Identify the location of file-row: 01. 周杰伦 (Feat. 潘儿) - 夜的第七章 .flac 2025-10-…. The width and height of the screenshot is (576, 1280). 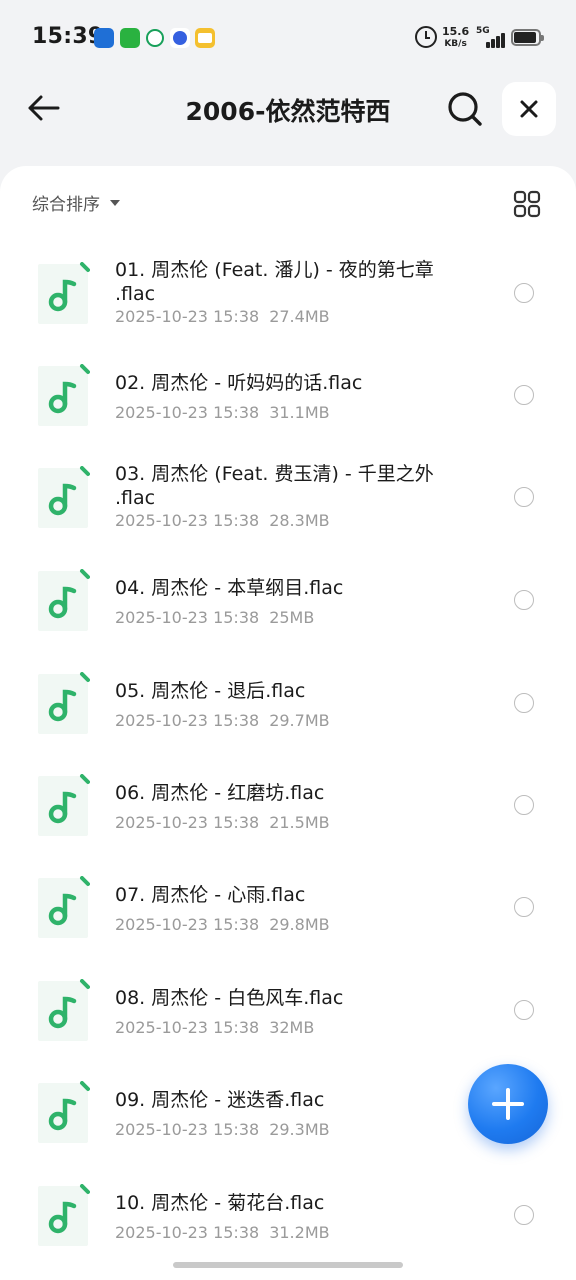
(288, 272).